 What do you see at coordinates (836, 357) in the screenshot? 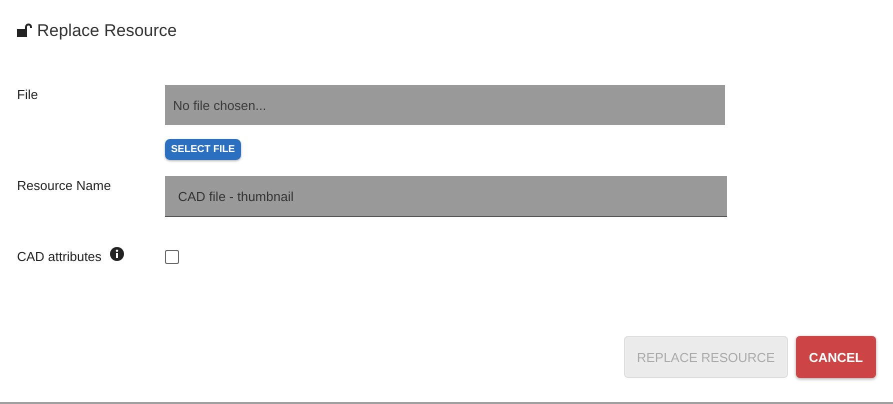
I see `cancel-button: CANCEL` at bounding box center [836, 357].